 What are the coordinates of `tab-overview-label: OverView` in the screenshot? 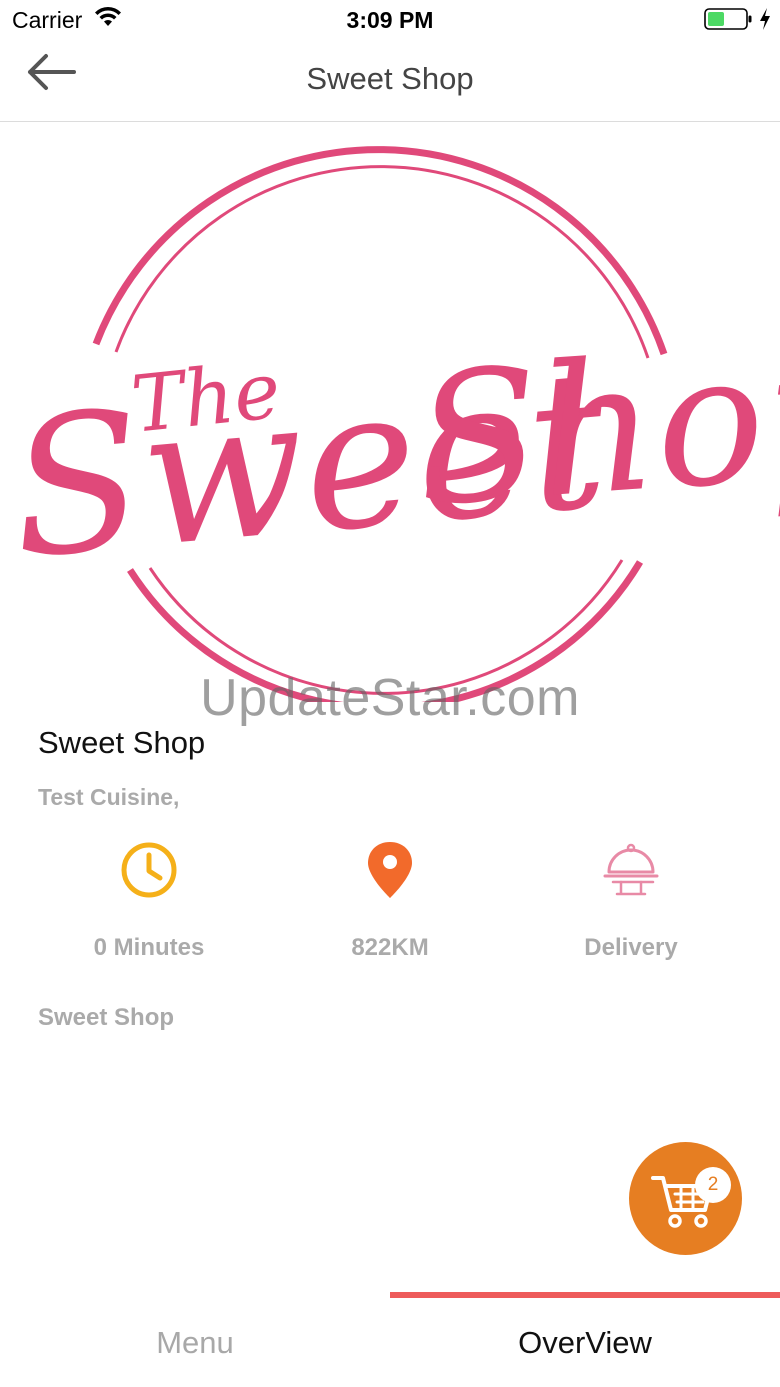 It's located at (585, 1342).